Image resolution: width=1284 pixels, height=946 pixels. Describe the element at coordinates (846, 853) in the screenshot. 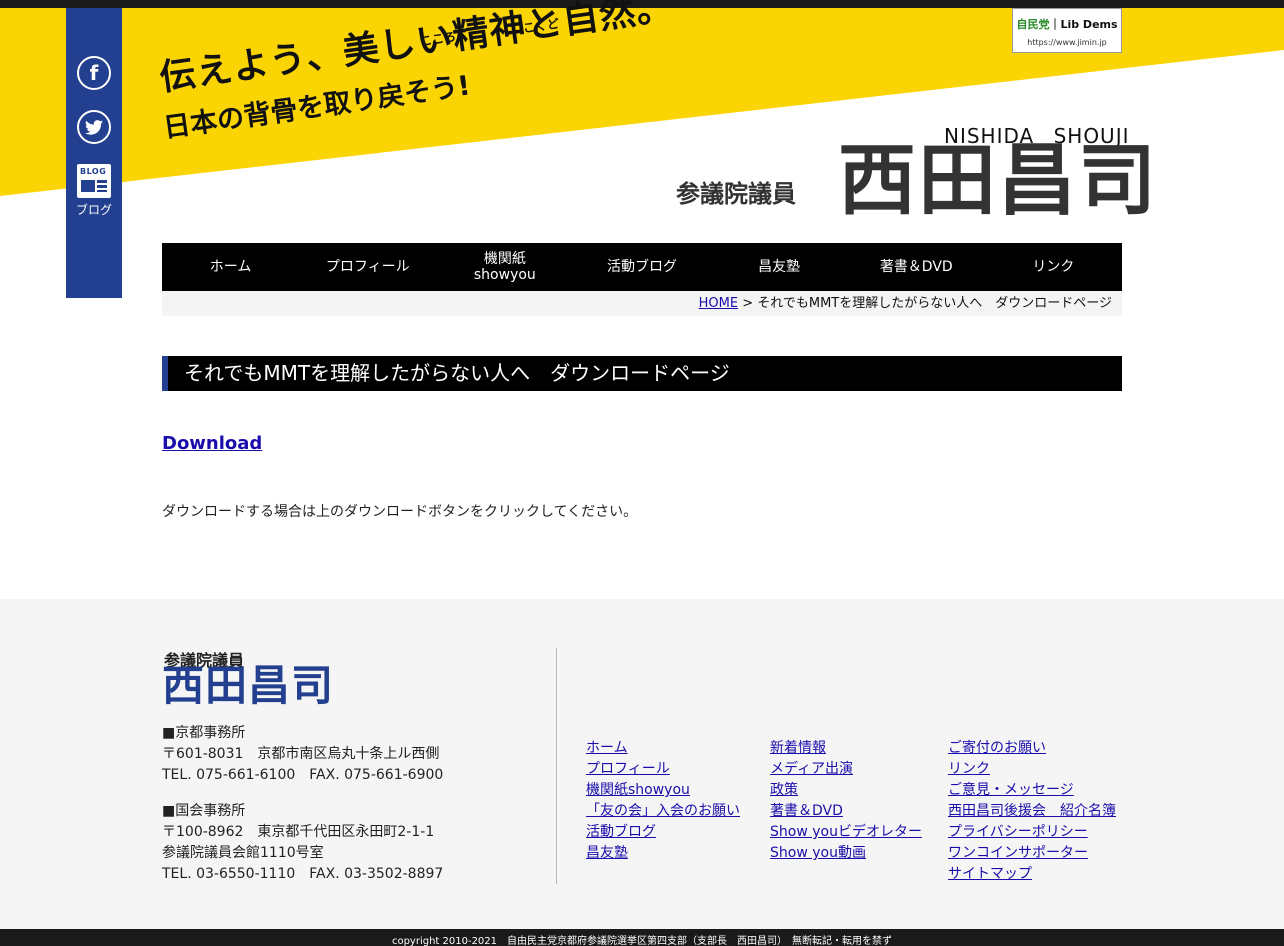

I see `footer-link: Show you動画` at that location.